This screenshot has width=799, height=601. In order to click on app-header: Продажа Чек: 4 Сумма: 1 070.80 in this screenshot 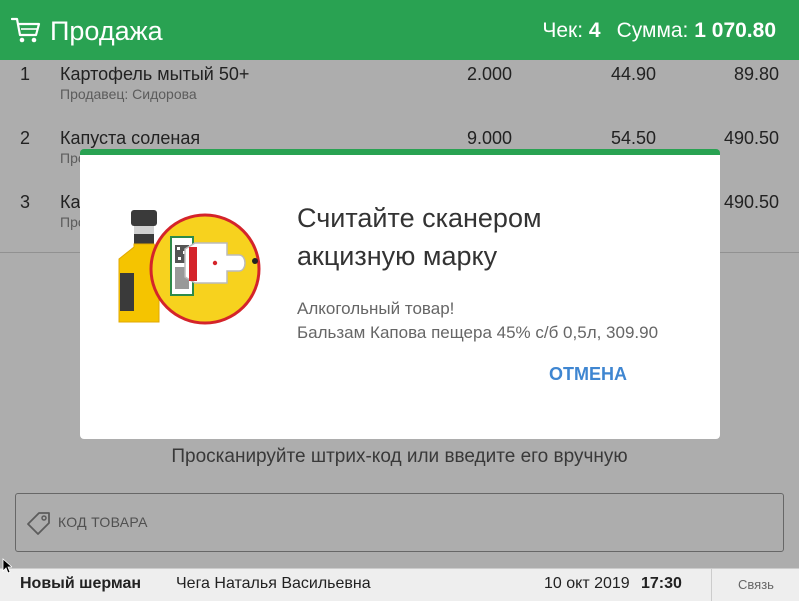, I will do `click(399, 30)`.